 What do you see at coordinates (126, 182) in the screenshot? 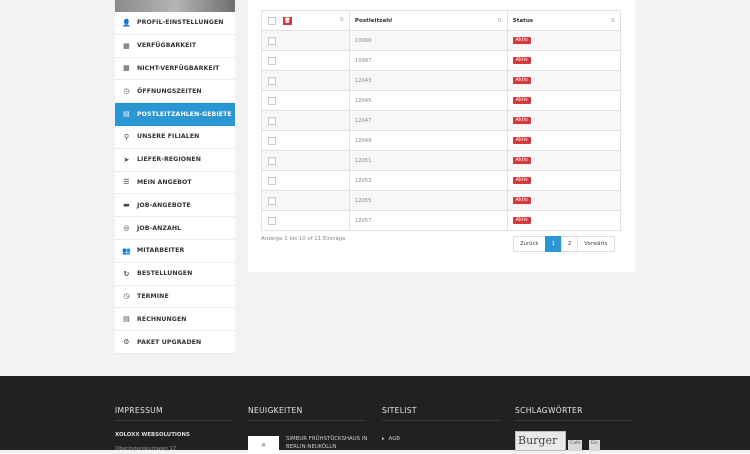
I see `list-icon: ☰` at bounding box center [126, 182].